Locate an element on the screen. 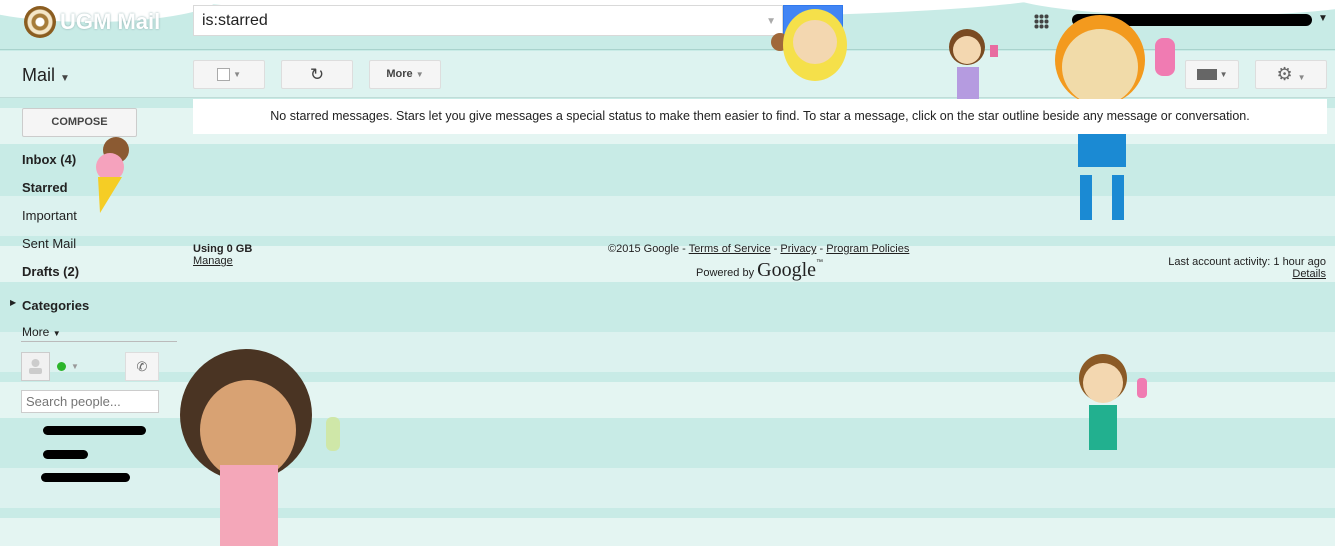 The width and height of the screenshot is (1335, 546). logo: UGM Mail is located at coordinates (92, 22).